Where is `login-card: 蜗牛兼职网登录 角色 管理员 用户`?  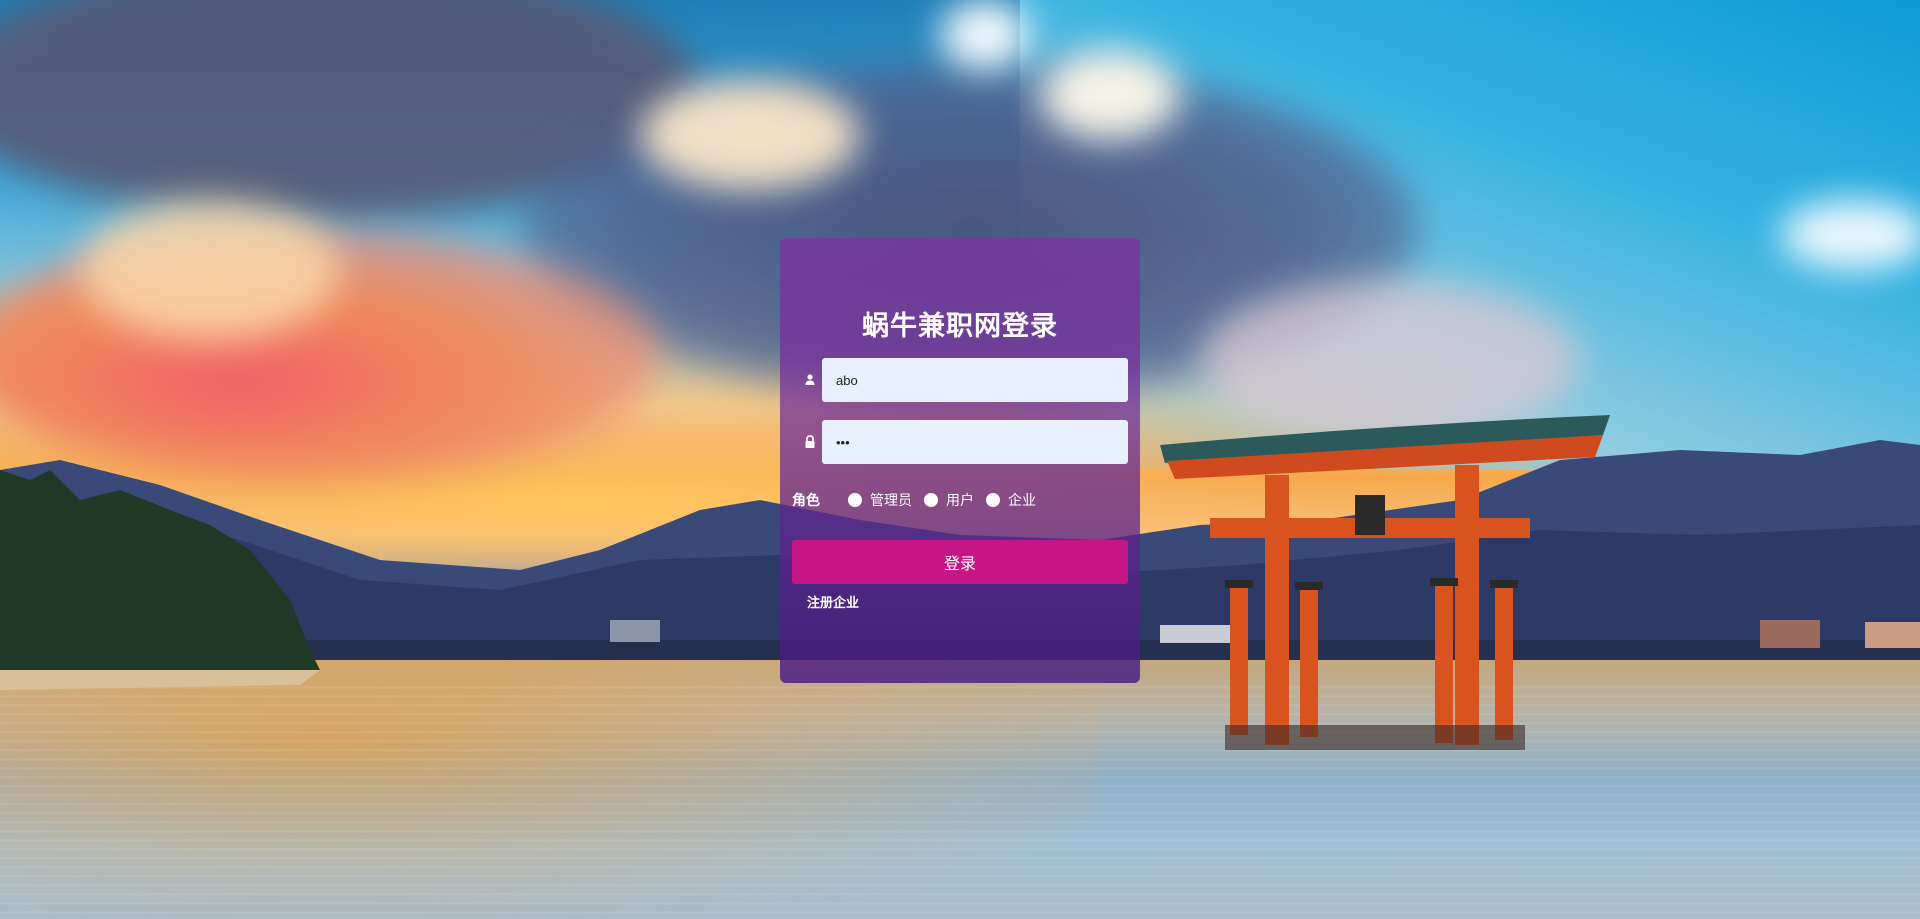
login-card: 蜗牛兼职网登录 角色 管理员 用户 is located at coordinates (960, 460).